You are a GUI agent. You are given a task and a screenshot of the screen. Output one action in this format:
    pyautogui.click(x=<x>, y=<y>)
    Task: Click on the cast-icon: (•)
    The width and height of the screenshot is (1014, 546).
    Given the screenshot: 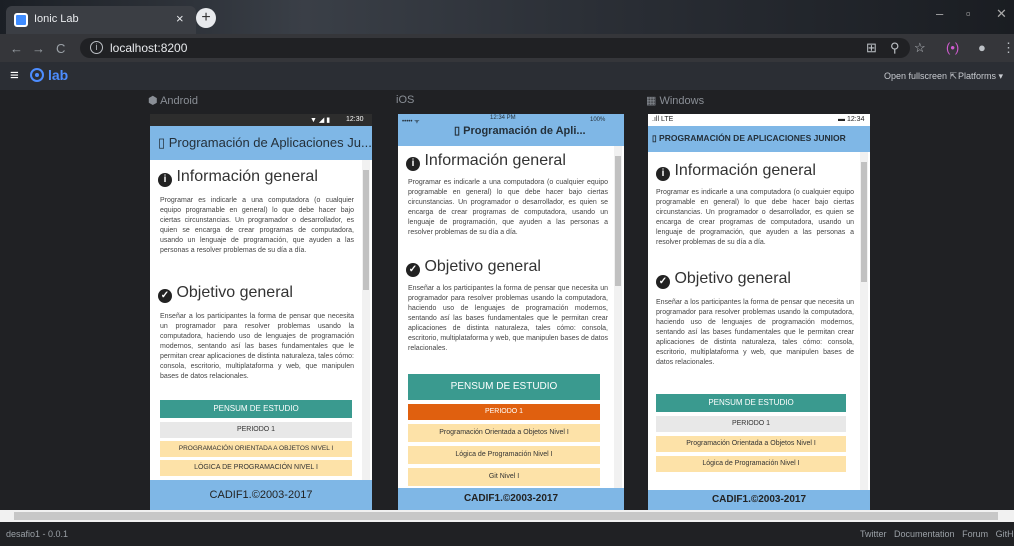 What is the action you would take?
    pyautogui.click(x=952, y=47)
    